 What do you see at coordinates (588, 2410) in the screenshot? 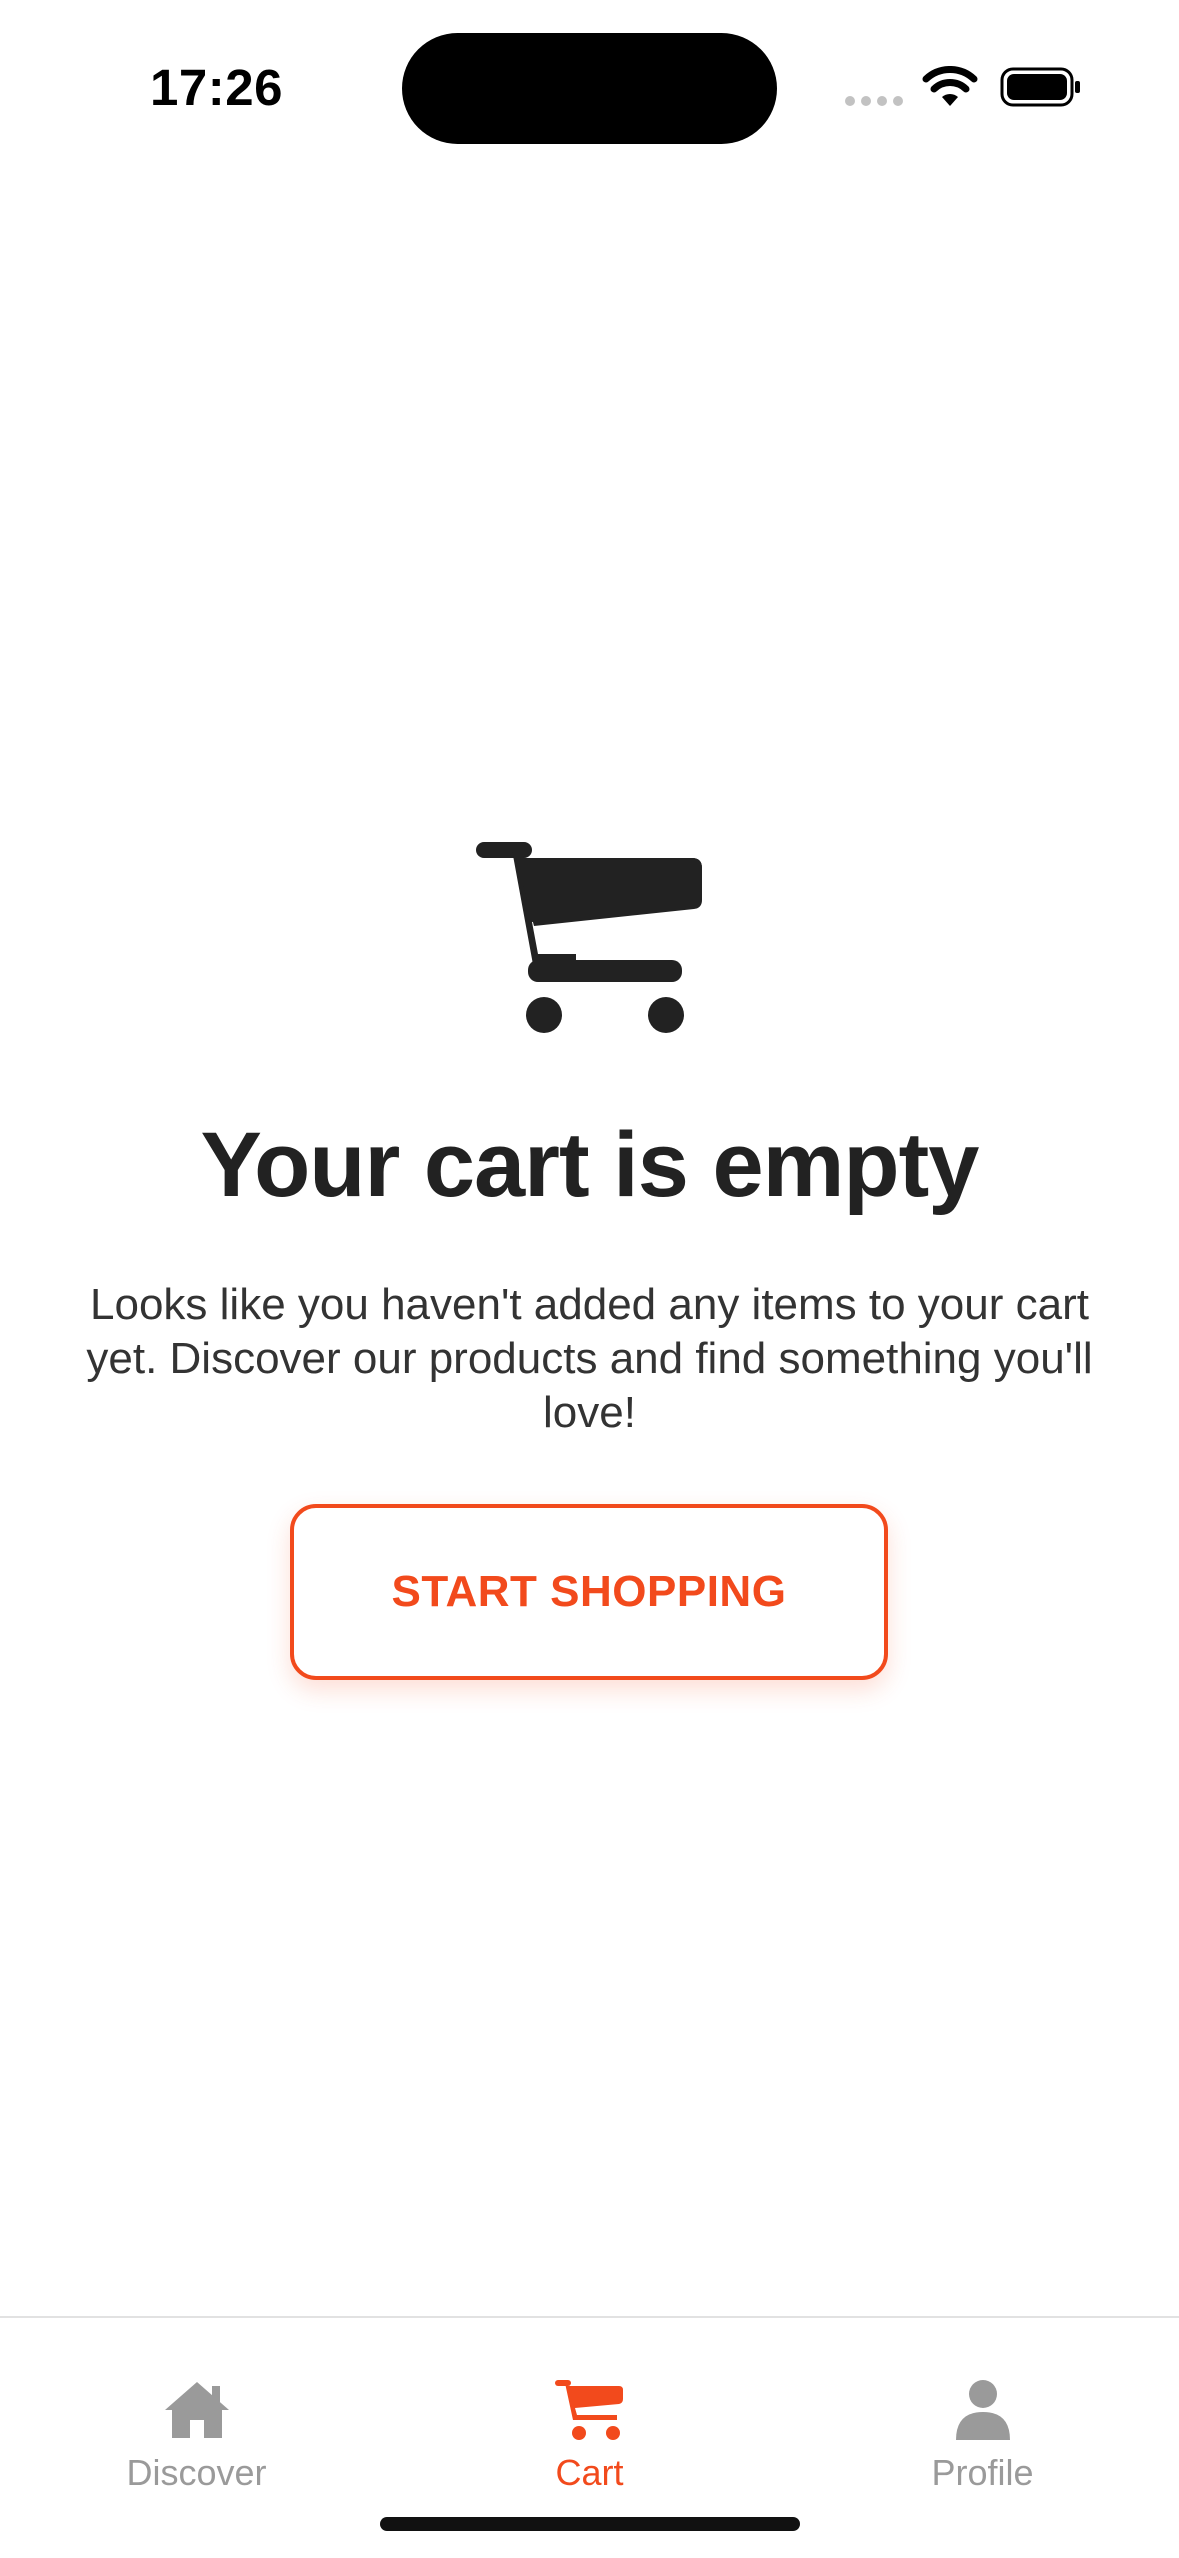
I see `cart-icon` at bounding box center [588, 2410].